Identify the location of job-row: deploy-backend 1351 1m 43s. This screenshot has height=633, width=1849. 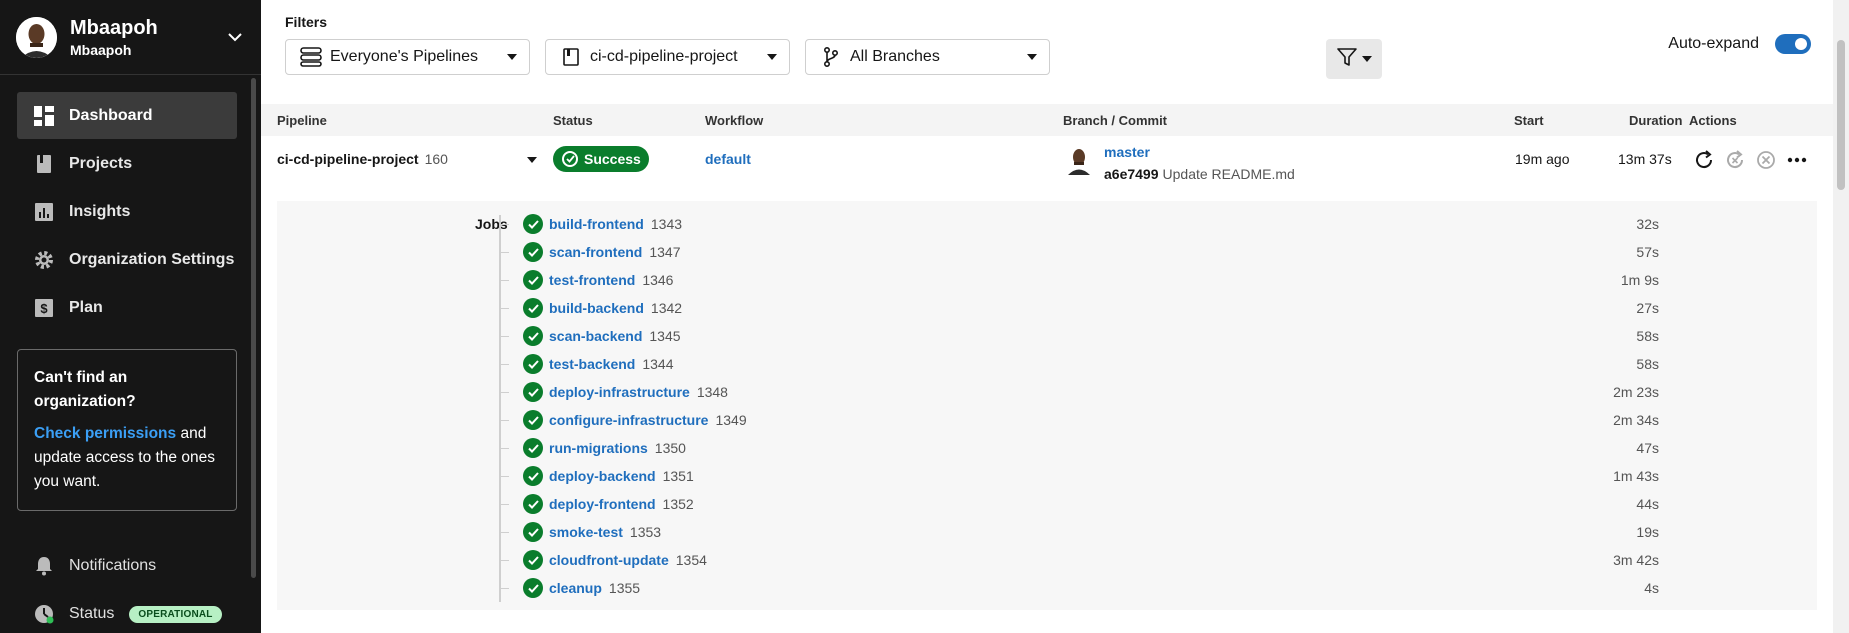
(1079, 476).